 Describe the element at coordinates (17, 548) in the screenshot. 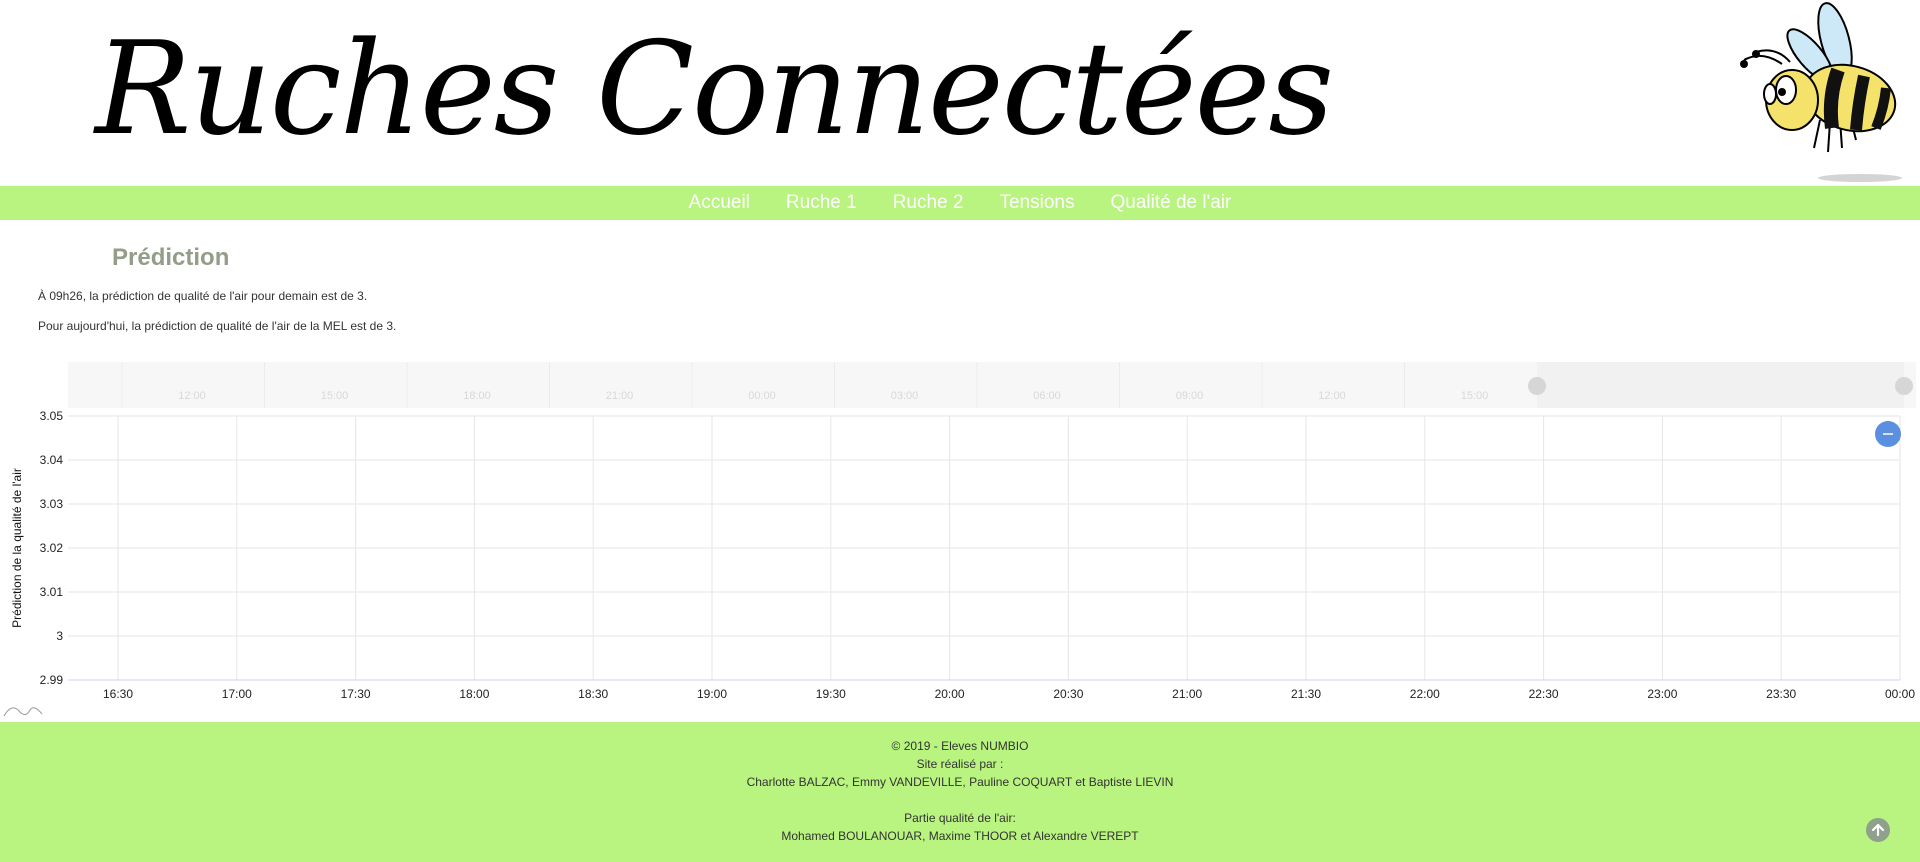

I see `y-axis-title: Prédiction de la qualité de l'air` at that location.